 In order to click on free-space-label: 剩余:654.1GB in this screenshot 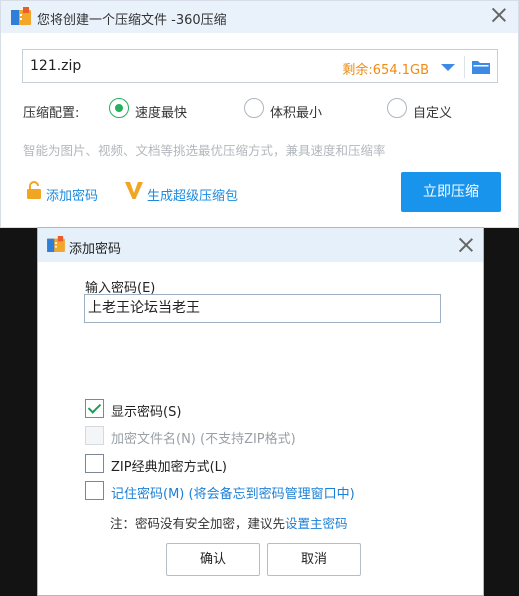, I will do `click(385, 70)`.